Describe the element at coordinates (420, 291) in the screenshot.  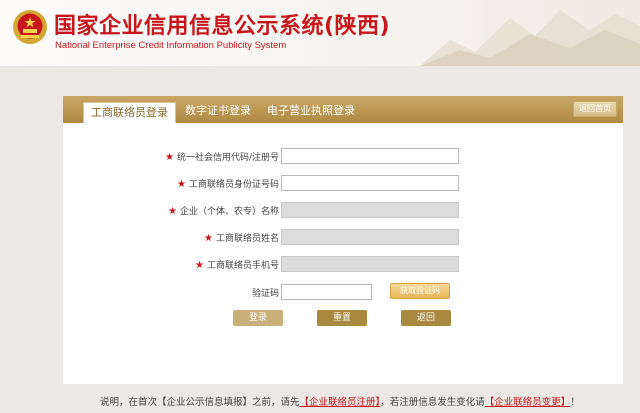
I see `get-verification-code-button: 获取验证码` at that location.